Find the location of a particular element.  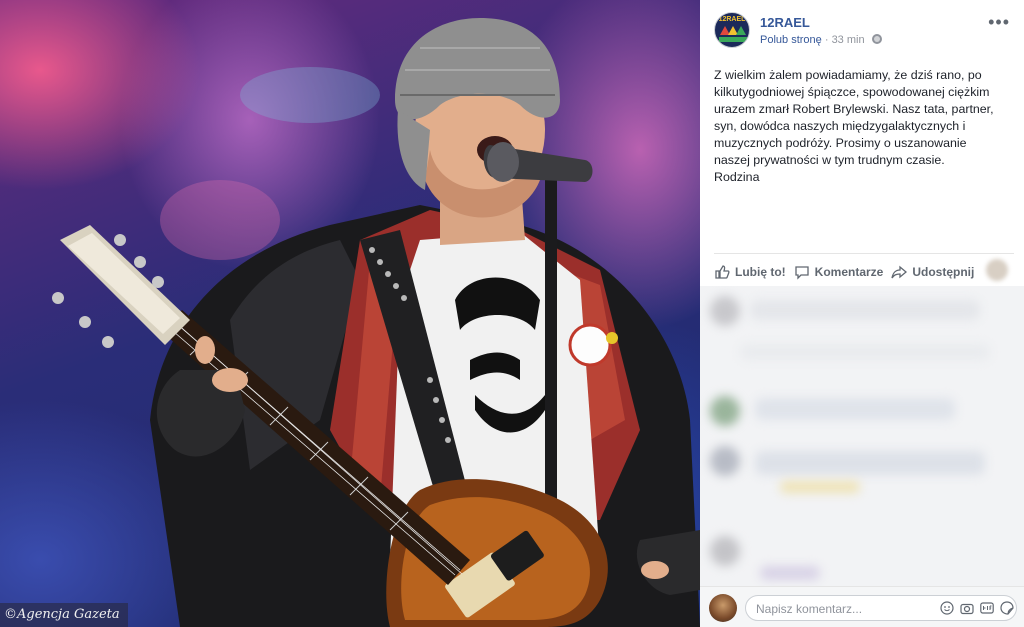

like-page-link: Polub stronę is located at coordinates (791, 40).